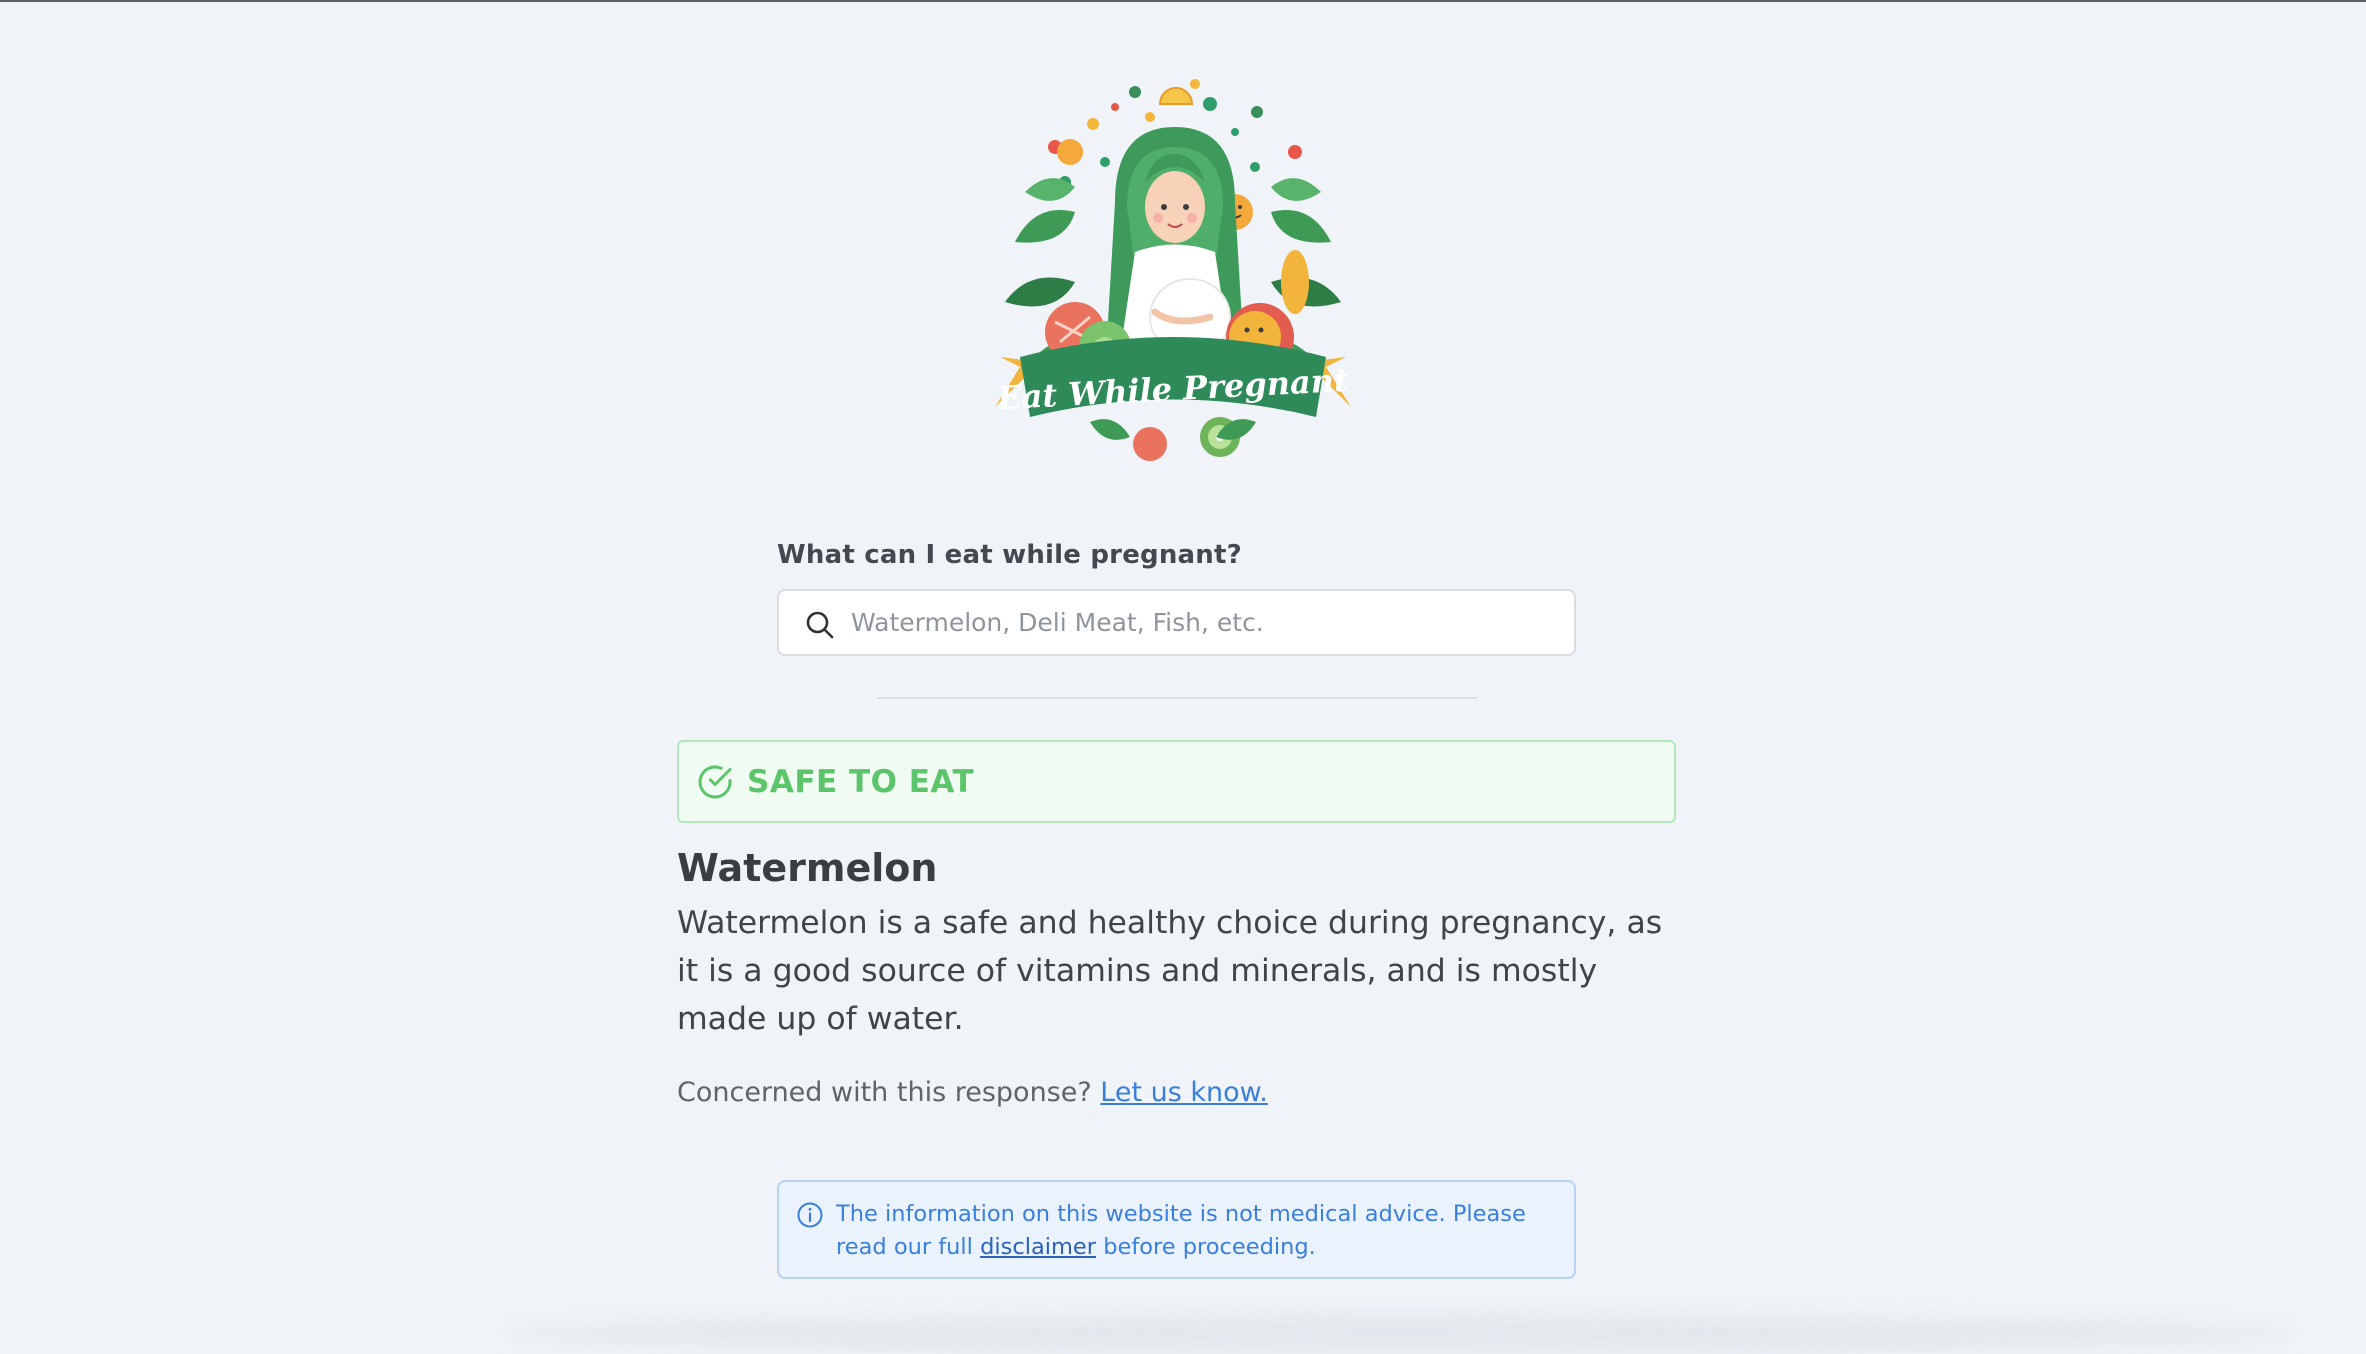 This screenshot has width=2366, height=1354. I want to click on search-input, so click(1200, 622).